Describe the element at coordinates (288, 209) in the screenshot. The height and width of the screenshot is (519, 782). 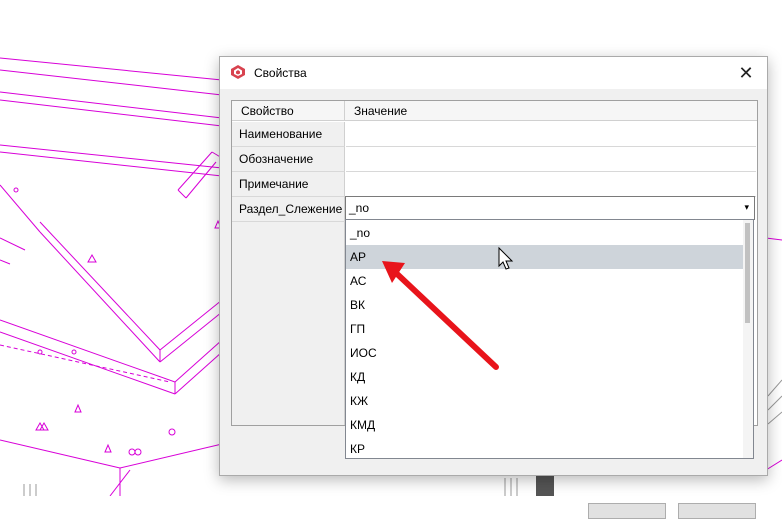
I see `property-key: Раздел_Слежение` at that location.